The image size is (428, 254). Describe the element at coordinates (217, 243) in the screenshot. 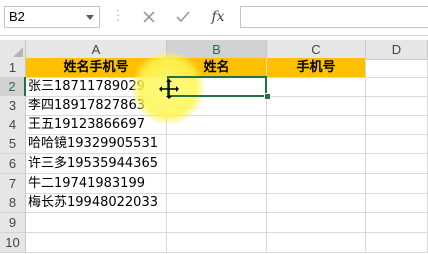

I see `cell-b10` at that location.